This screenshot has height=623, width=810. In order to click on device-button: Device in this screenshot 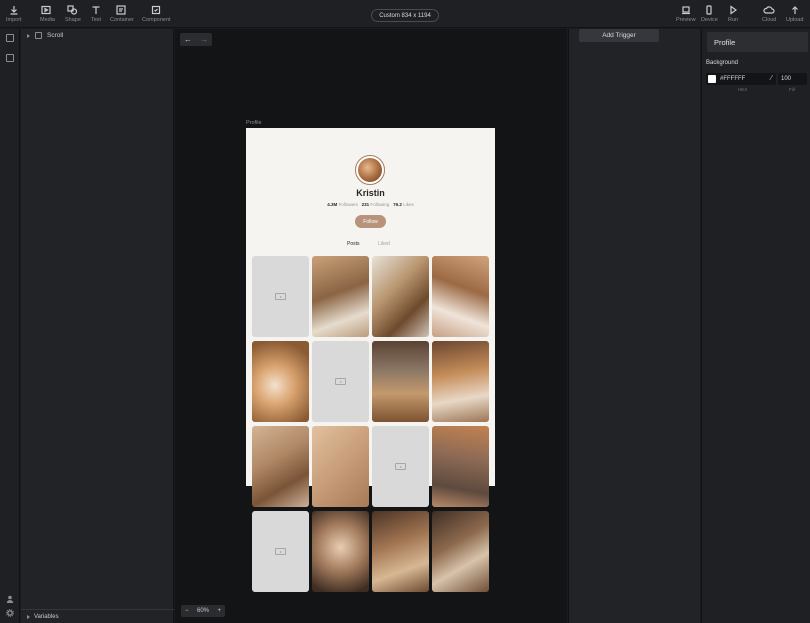, I will do `click(709, 13)`.